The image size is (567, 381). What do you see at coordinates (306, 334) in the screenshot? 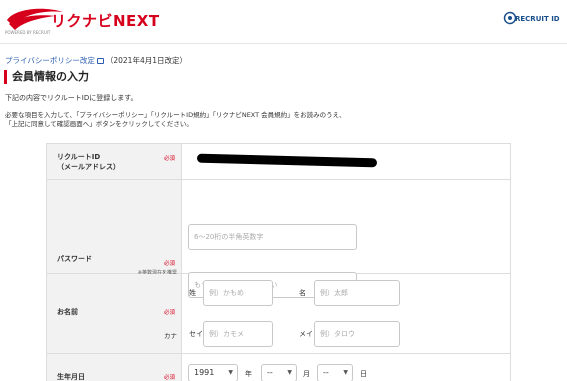
I see `mei-kana-label: メイ` at bounding box center [306, 334].